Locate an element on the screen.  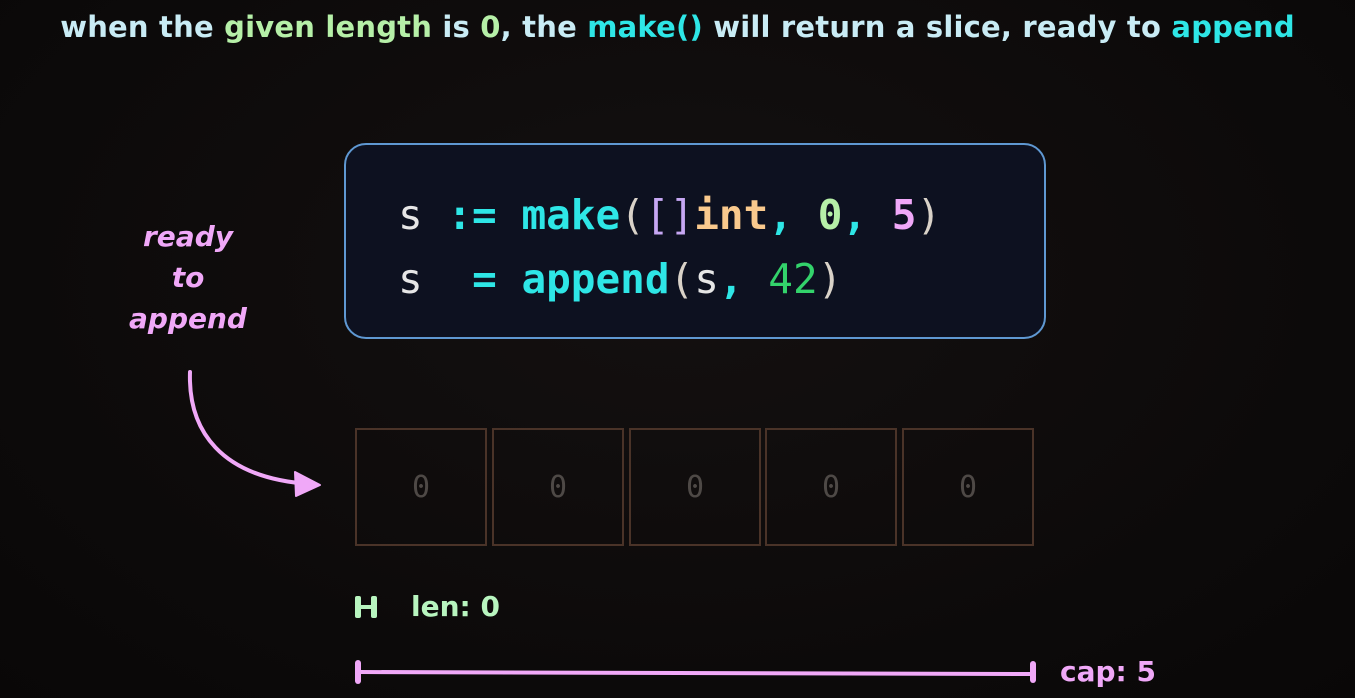
code-func-append: append is located at coordinates (595, 279).